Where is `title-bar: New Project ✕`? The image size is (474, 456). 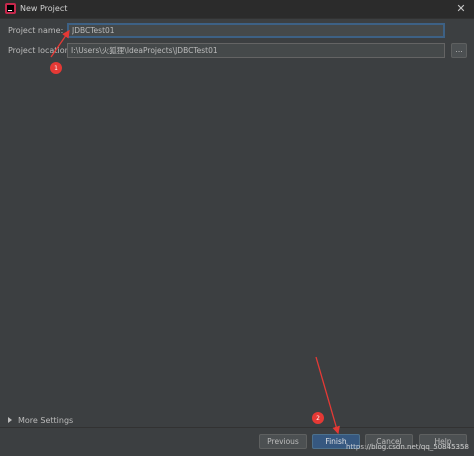 title-bar: New Project ✕ is located at coordinates (237, 9).